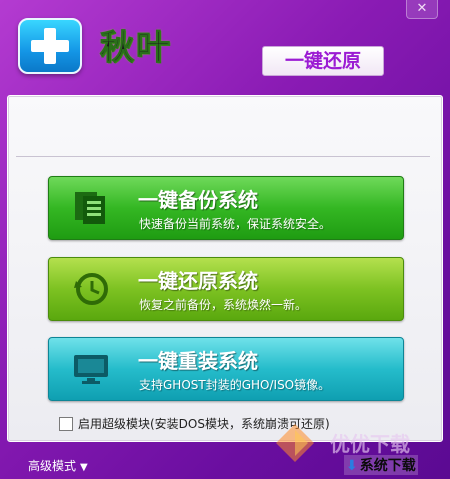 The height and width of the screenshot is (479, 450). I want to click on restore-subtitle: 恢复之前备份，系统焕然一新。, so click(223, 305).